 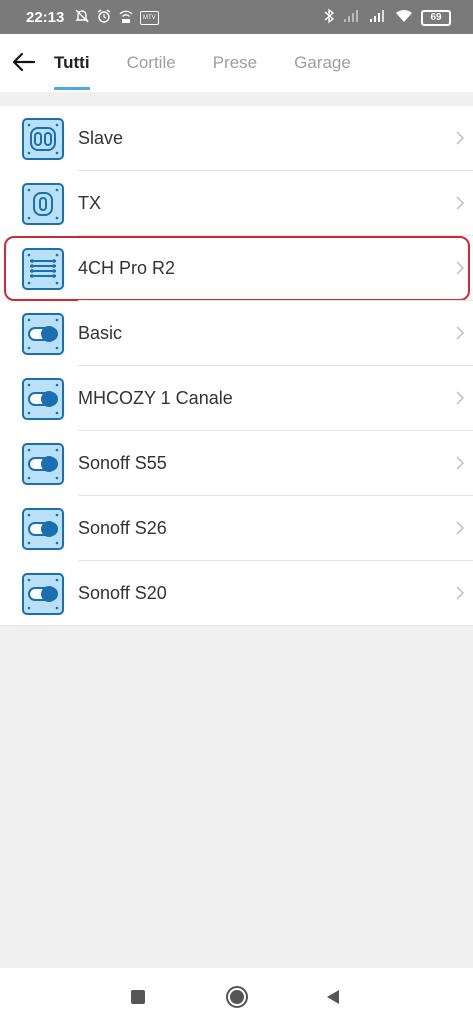 I want to click on alarm-icon, so click(x=104, y=17).